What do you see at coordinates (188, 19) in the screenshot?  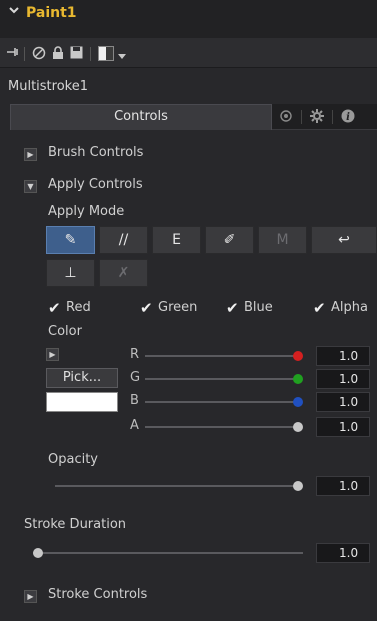 I see `node-header: Paint1` at bounding box center [188, 19].